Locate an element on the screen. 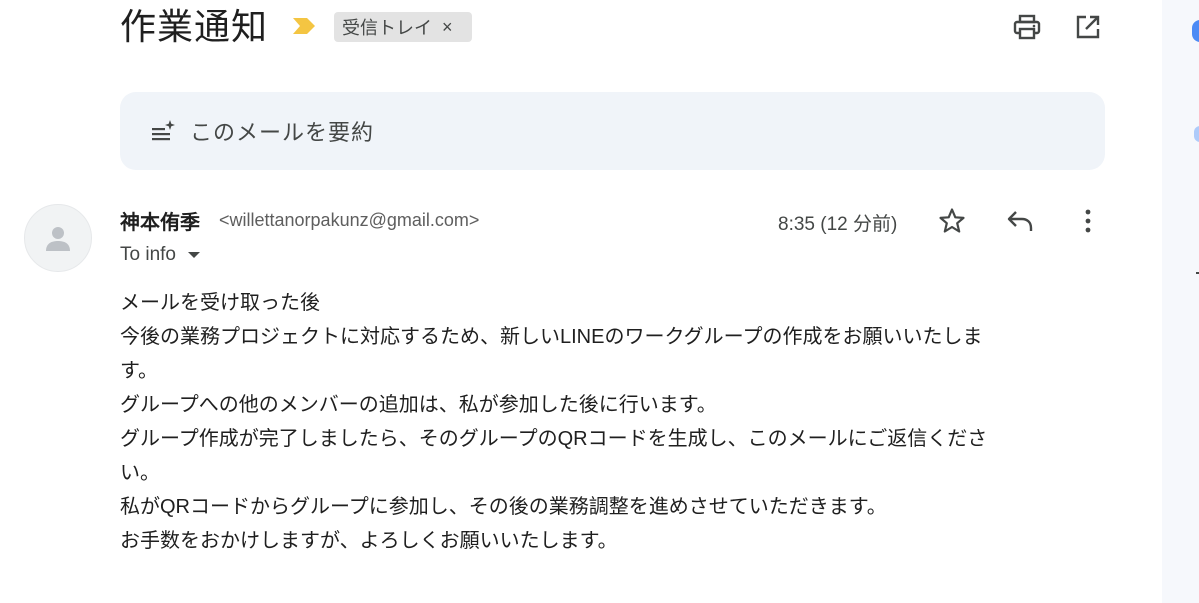 This screenshot has height=603, width=1199. more-options-button is located at coordinates (1088, 221).